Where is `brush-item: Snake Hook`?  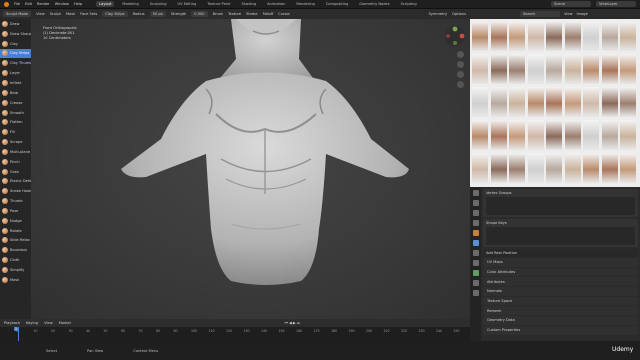
brush-item: Snake Hook is located at coordinates (15, 191).